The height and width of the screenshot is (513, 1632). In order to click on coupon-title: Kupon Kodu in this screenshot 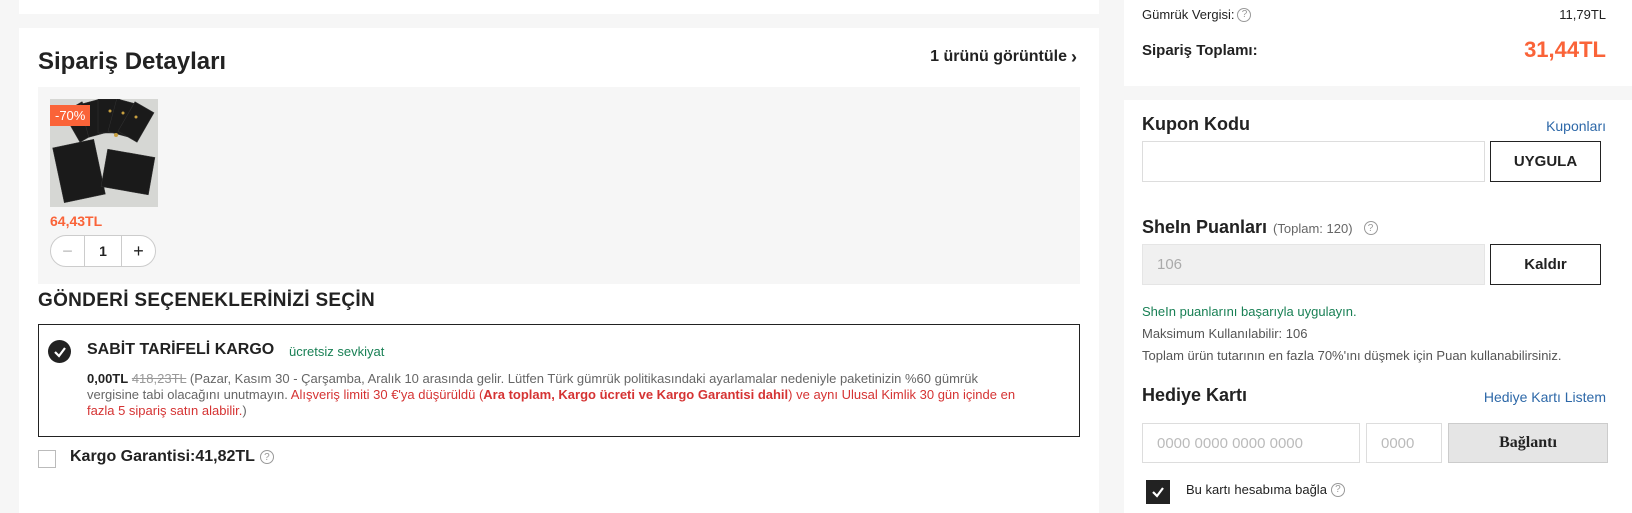, I will do `click(1196, 124)`.